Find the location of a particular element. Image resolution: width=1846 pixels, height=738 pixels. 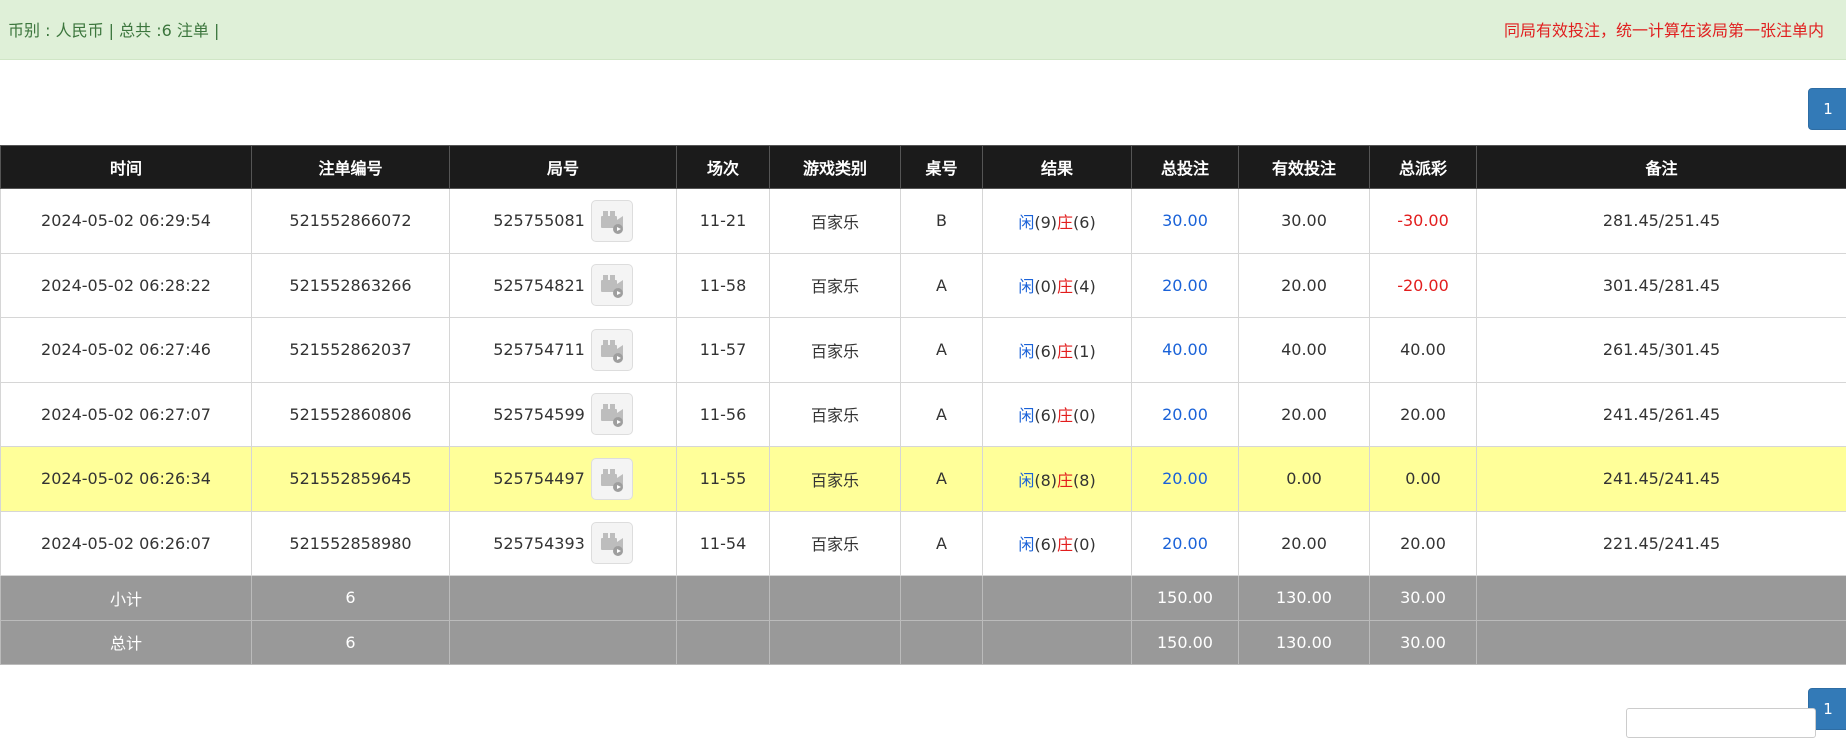

cell-session: 11-57 is located at coordinates (723, 350).